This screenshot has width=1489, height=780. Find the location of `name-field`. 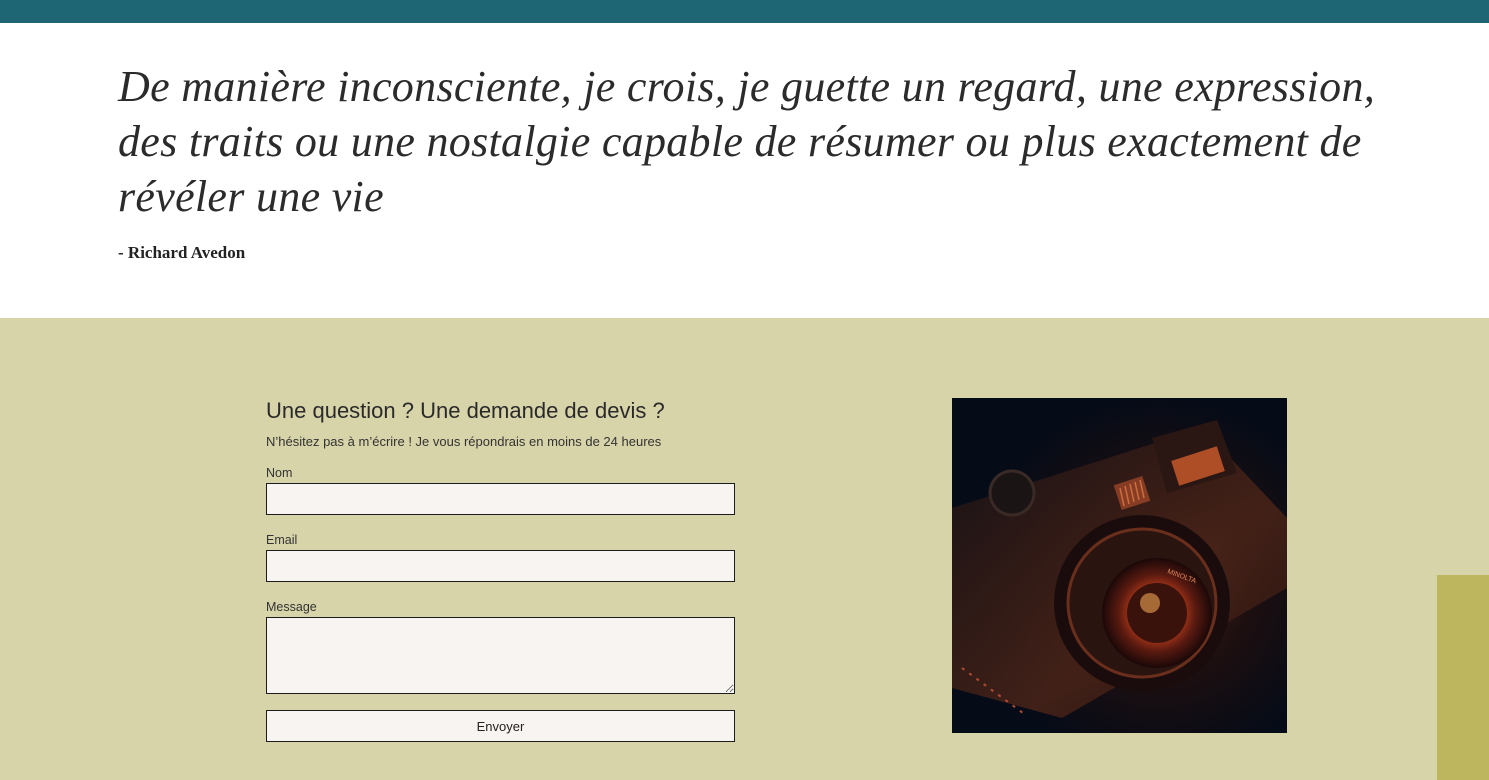

name-field is located at coordinates (500, 499).